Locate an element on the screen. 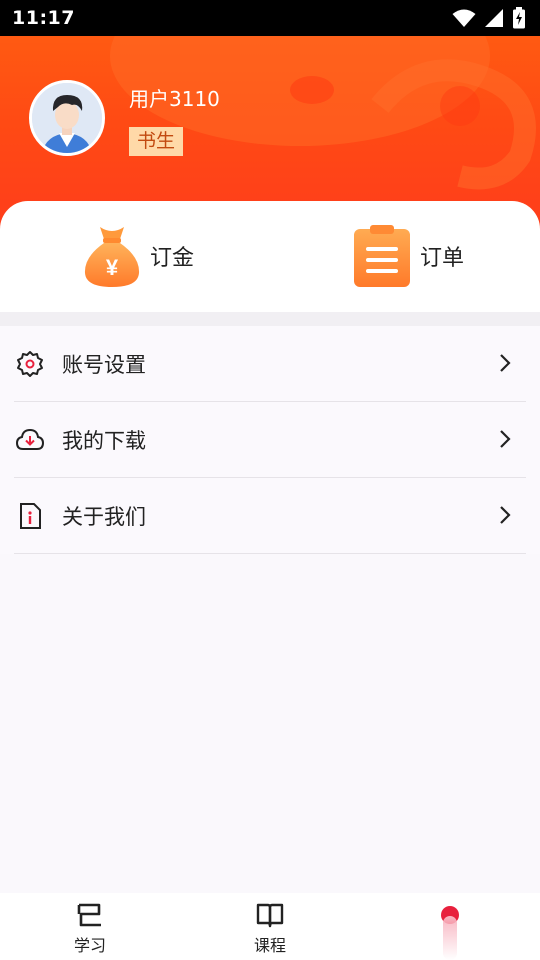 This screenshot has width=540, height=960. tab-courses: 课程 is located at coordinates (270, 926).